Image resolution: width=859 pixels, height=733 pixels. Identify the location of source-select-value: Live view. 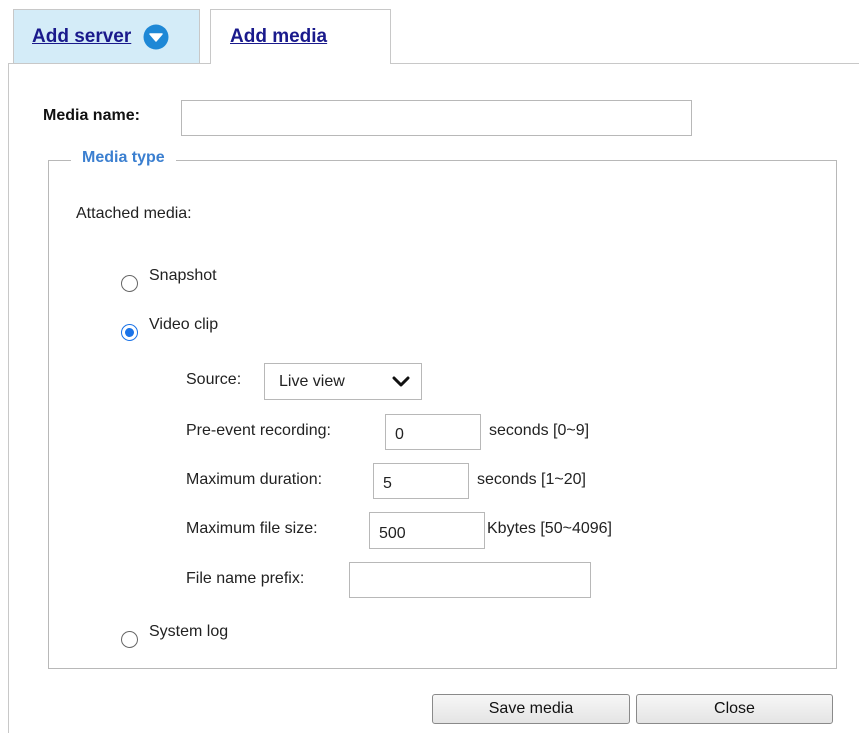
(312, 381).